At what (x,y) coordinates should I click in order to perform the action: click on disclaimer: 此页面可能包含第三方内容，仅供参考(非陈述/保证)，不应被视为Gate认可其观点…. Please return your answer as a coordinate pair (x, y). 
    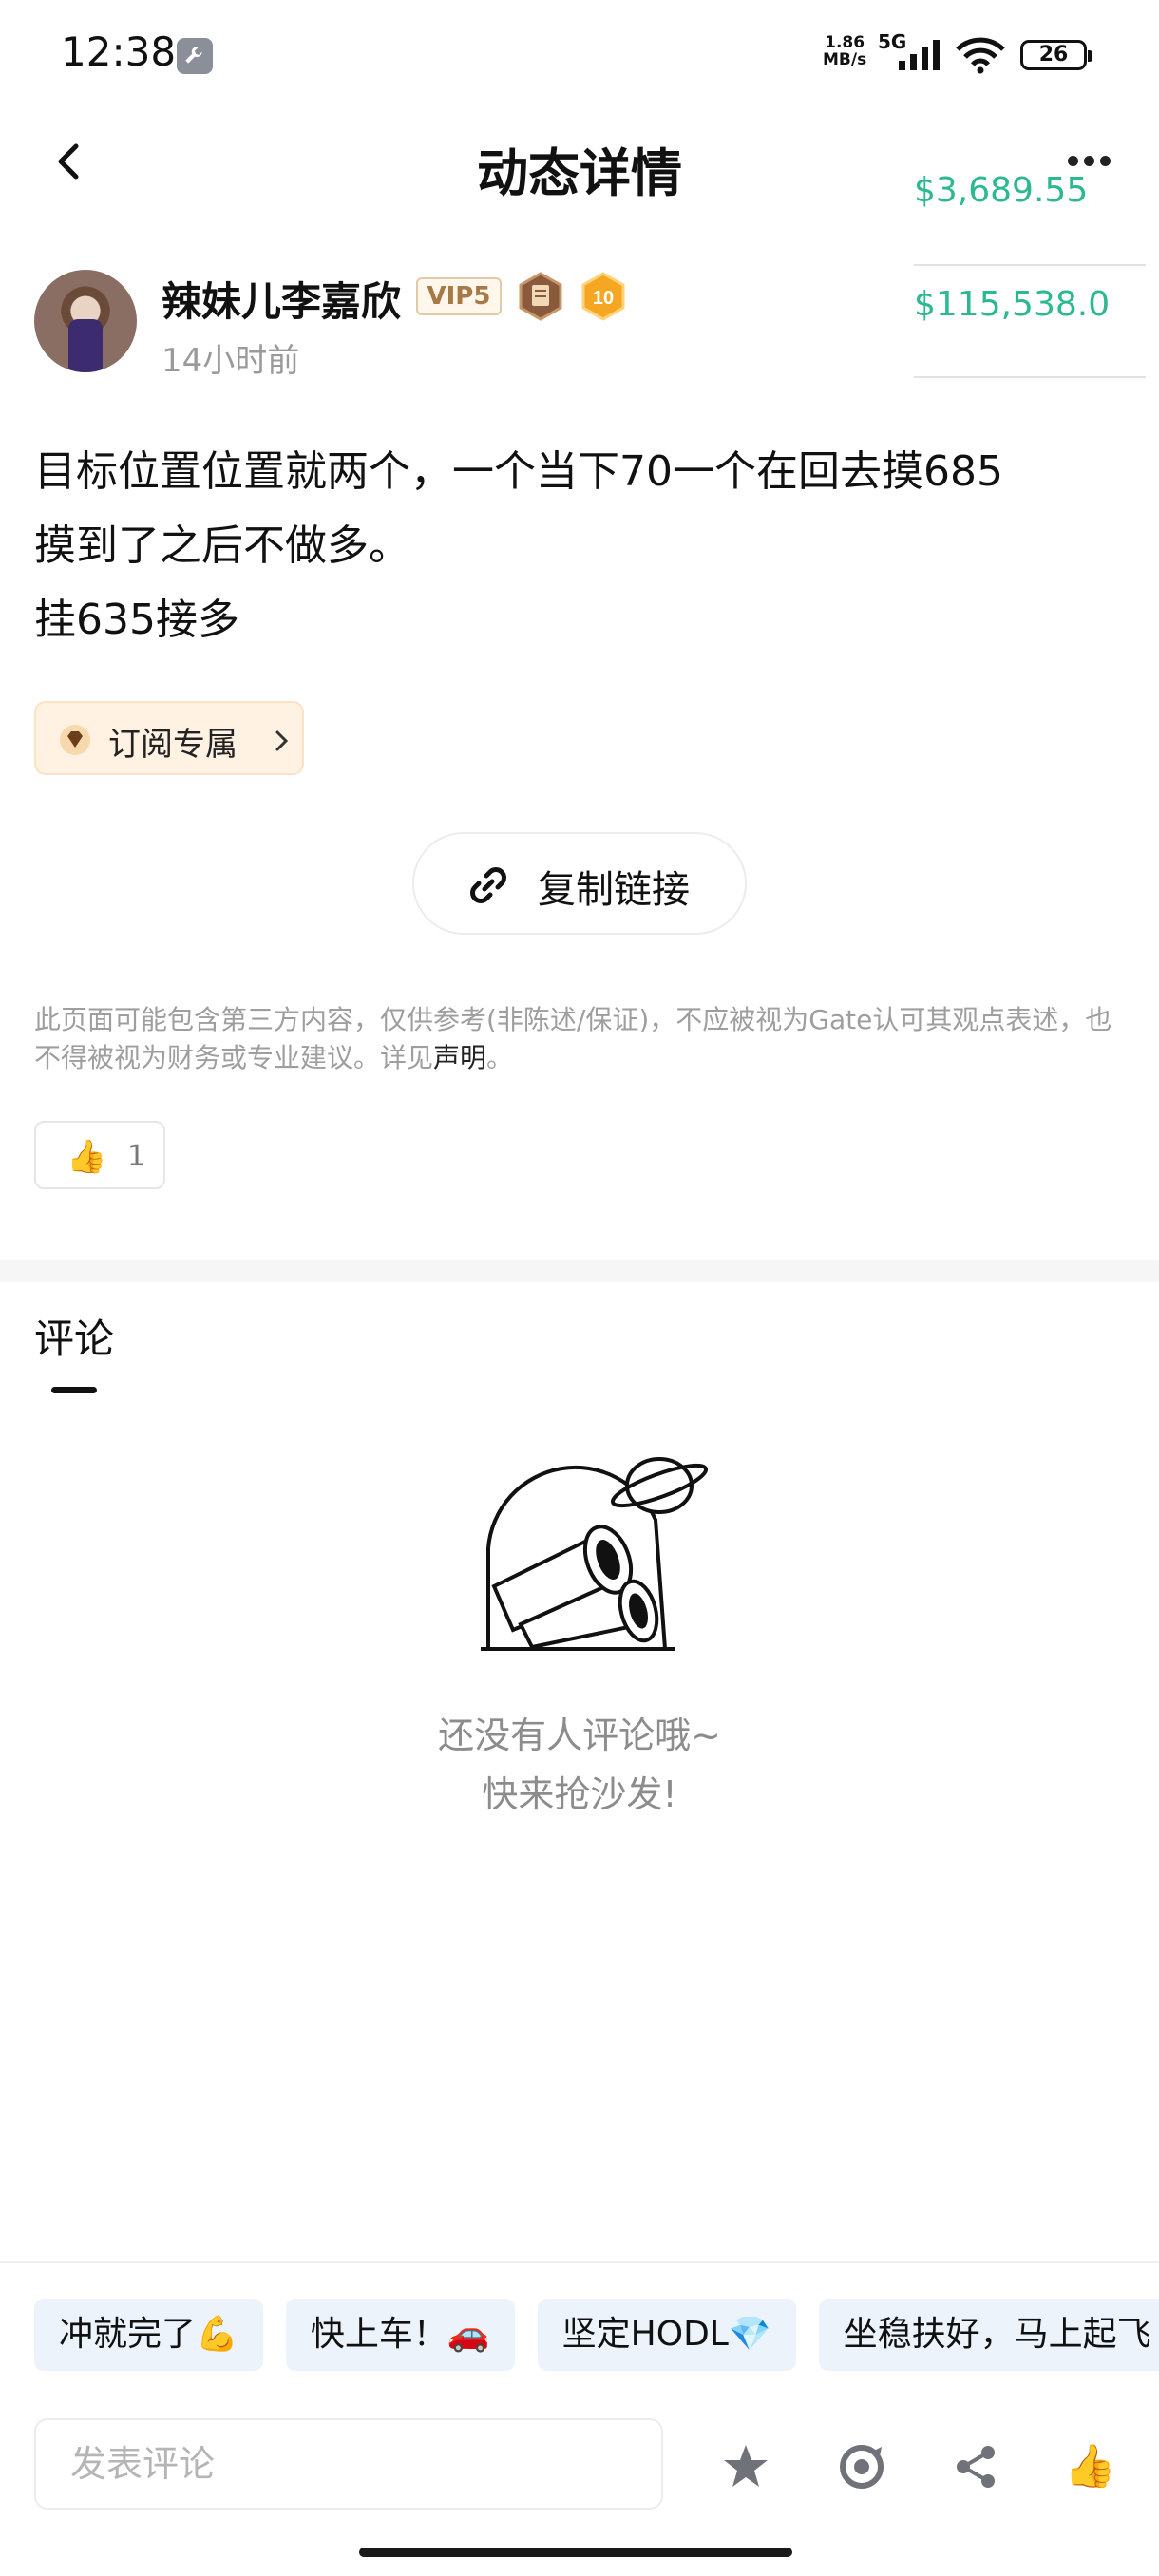
    Looking at the image, I should click on (580, 1039).